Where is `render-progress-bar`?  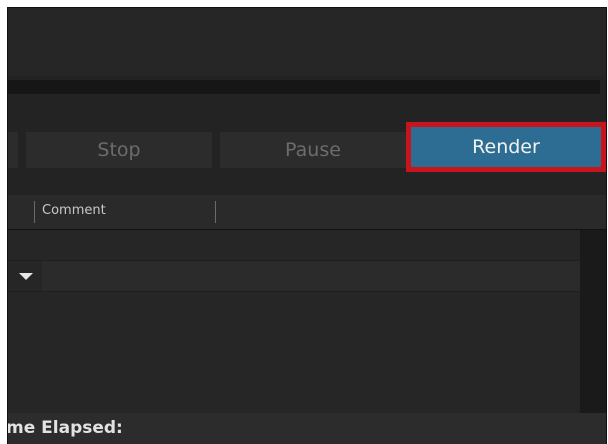
render-progress-bar is located at coordinates (304, 87).